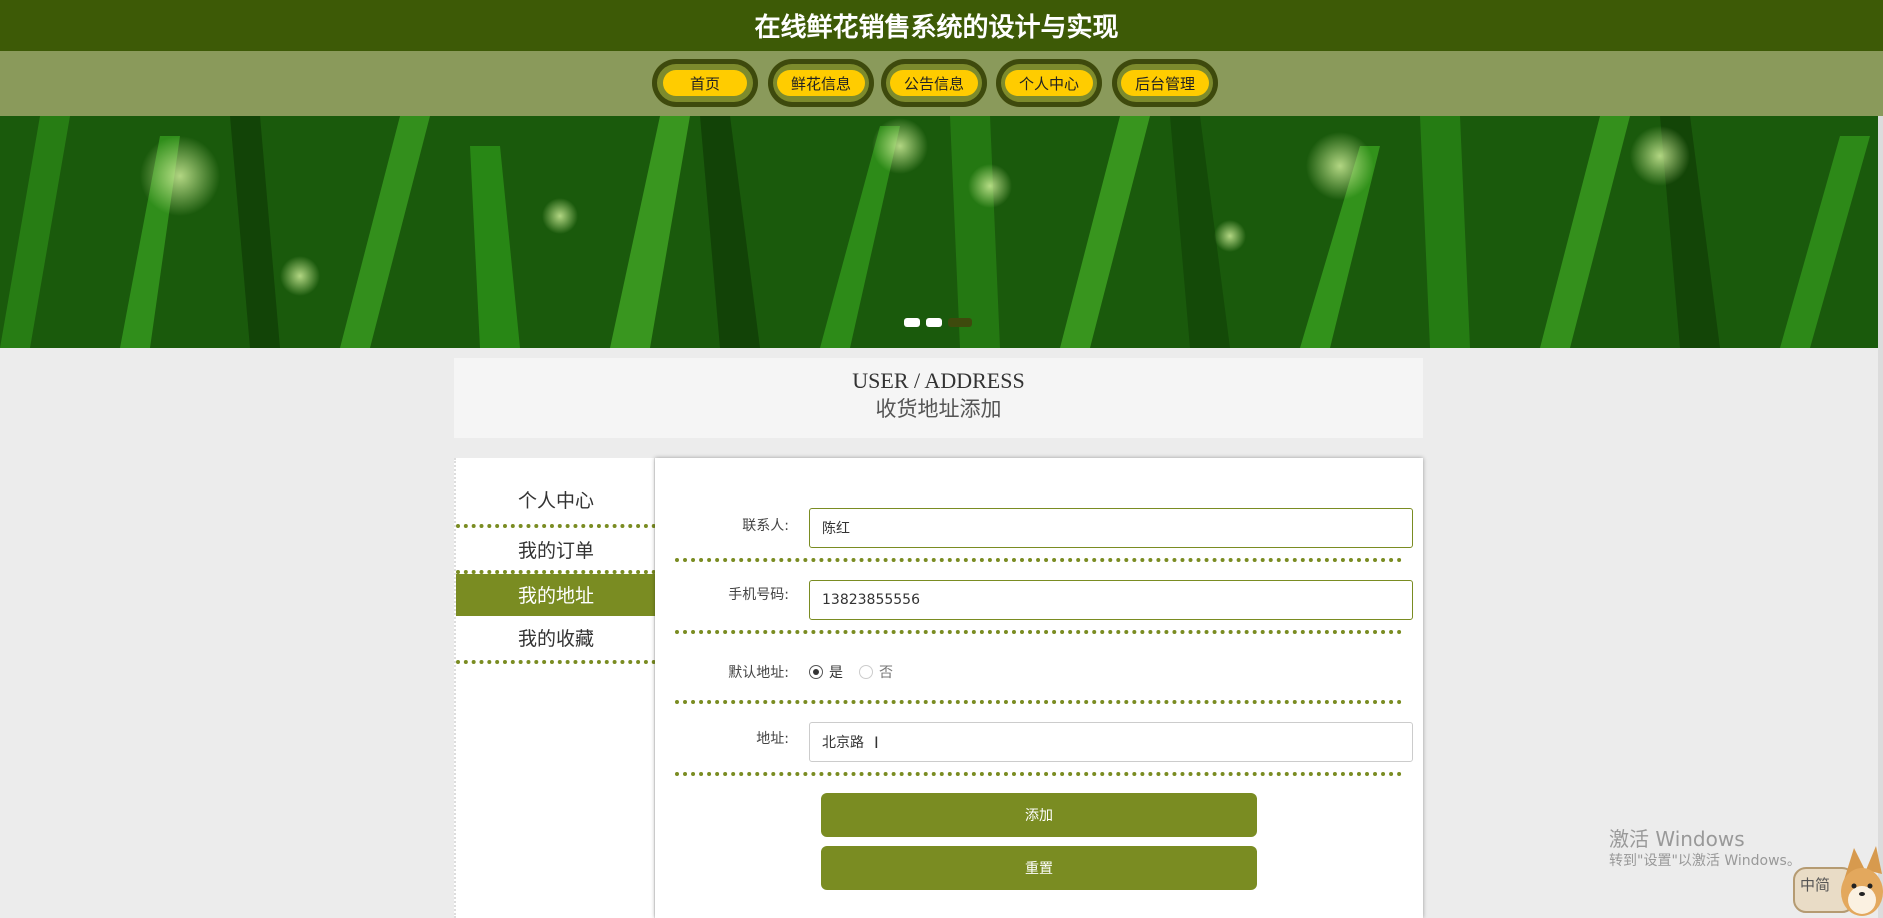 The image size is (1883, 918). I want to click on phone-label: 手机号码:, so click(758, 595).